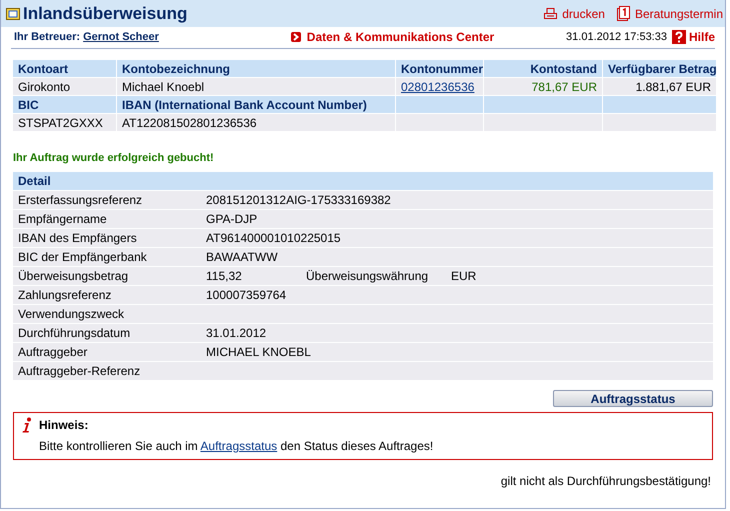 This screenshot has width=730, height=511. Describe the element at coordinates (247, 295) in the screenshot. I see `field-value: 100007359764` at that location.